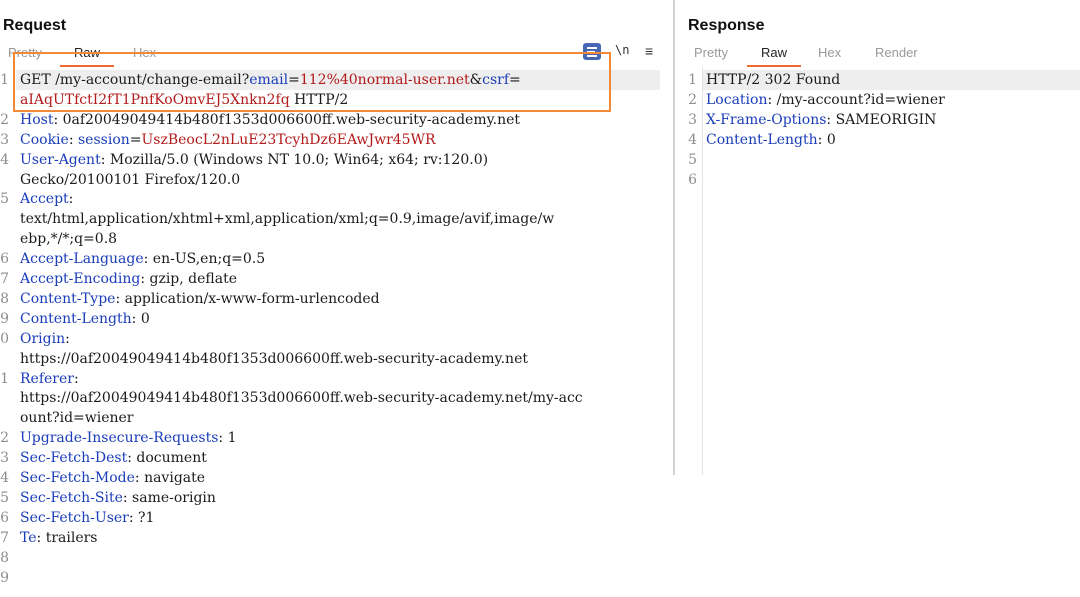 The height and width of the screenshot is (597, 1080). I want to click on line-text: Te: trailers, so click(59, 538).